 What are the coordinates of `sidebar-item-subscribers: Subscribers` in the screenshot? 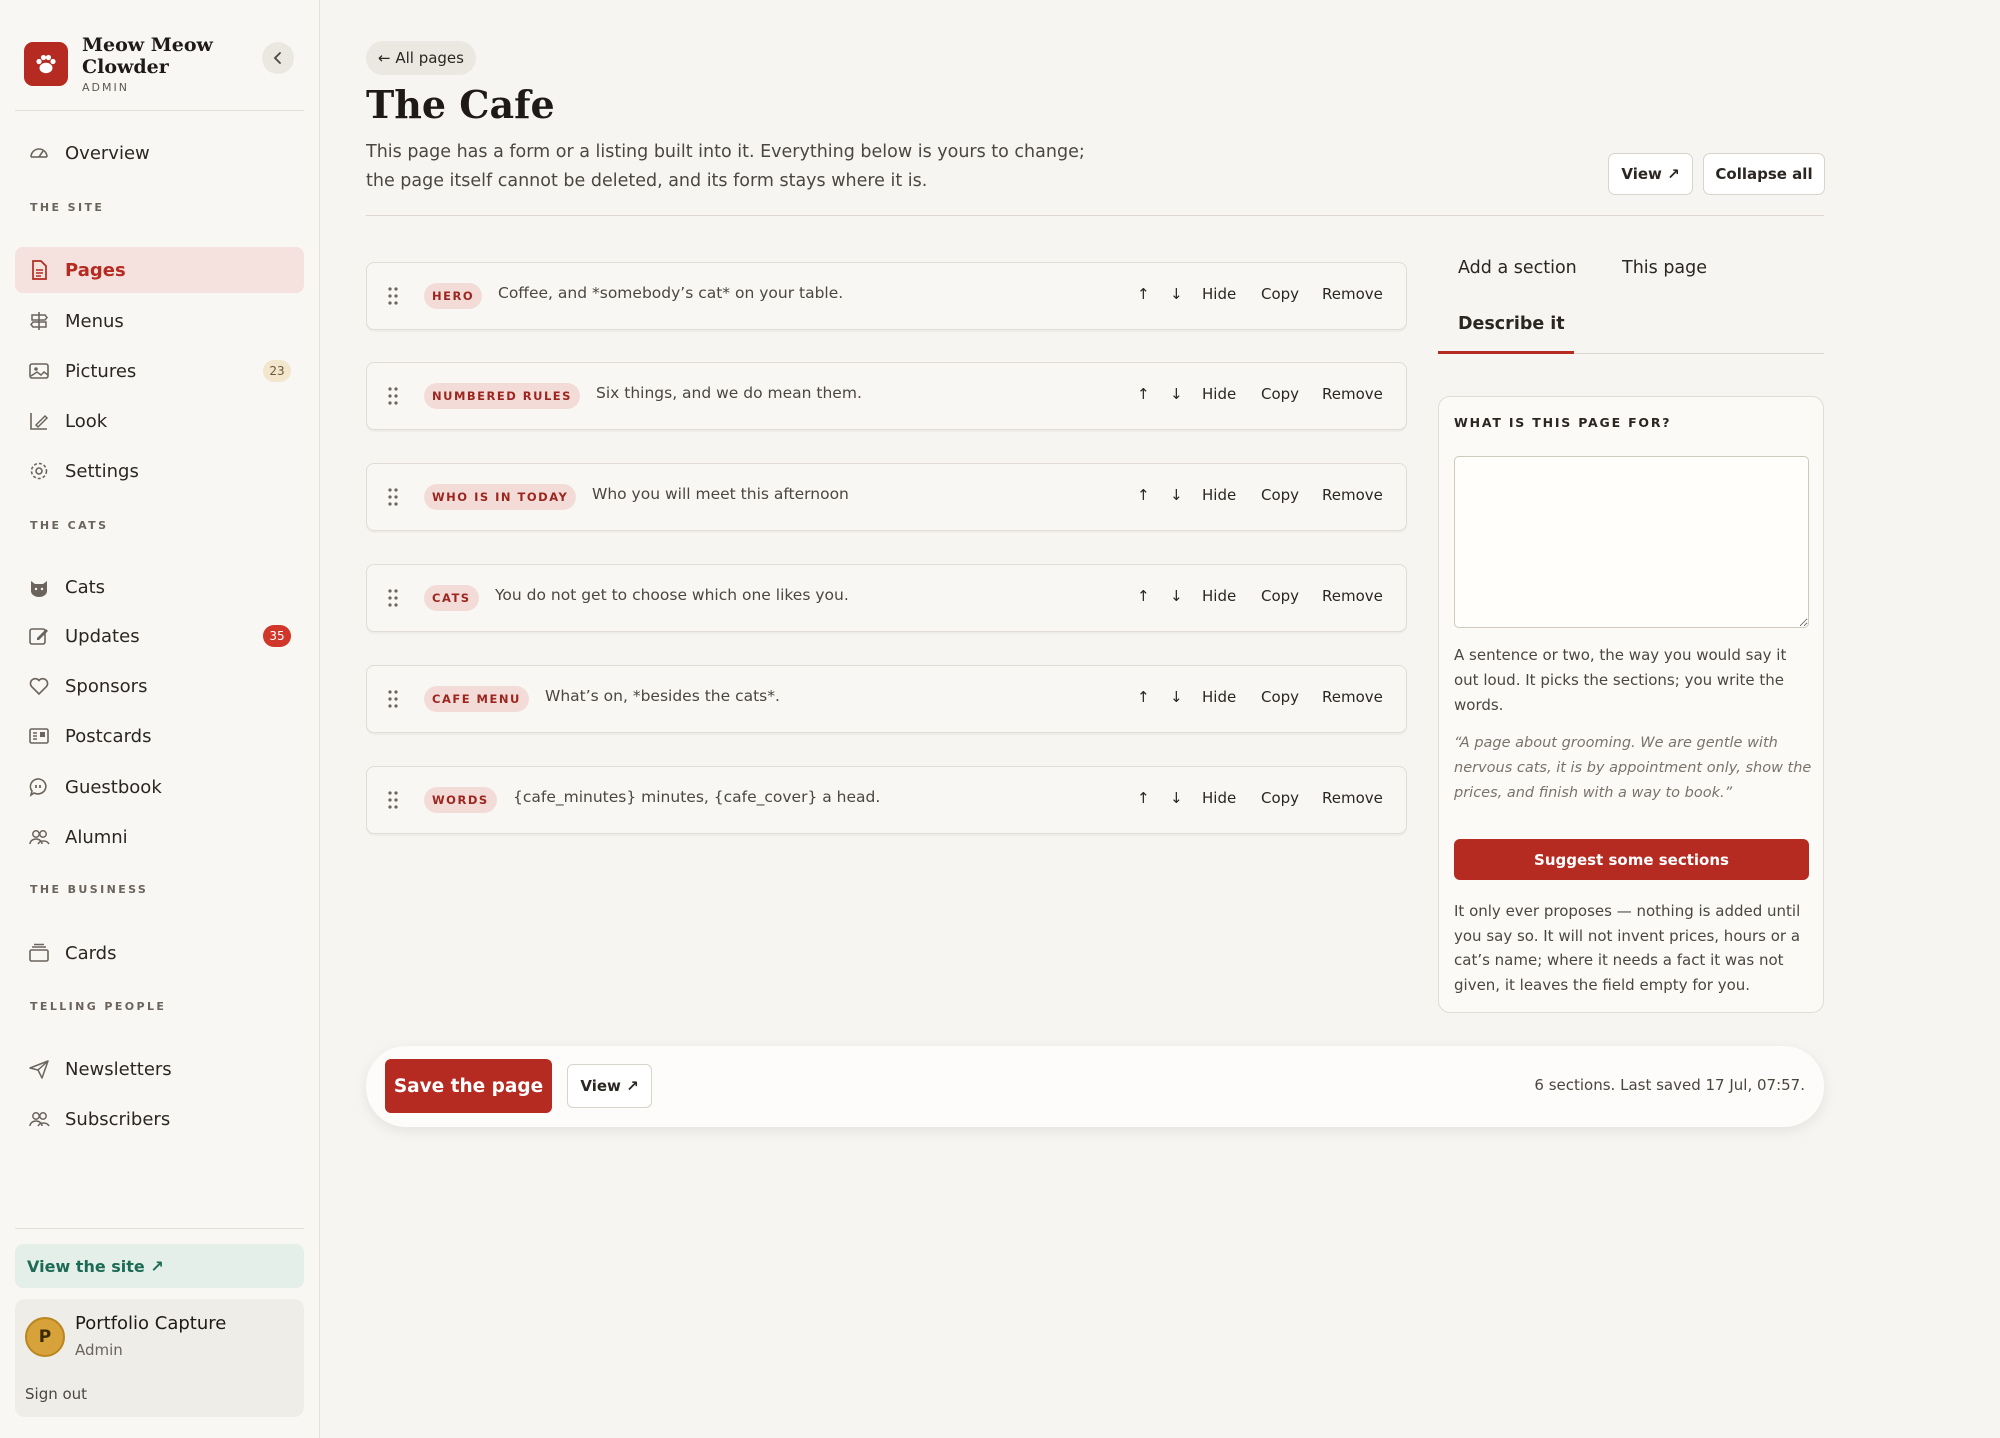 It's located at (159, 1119).